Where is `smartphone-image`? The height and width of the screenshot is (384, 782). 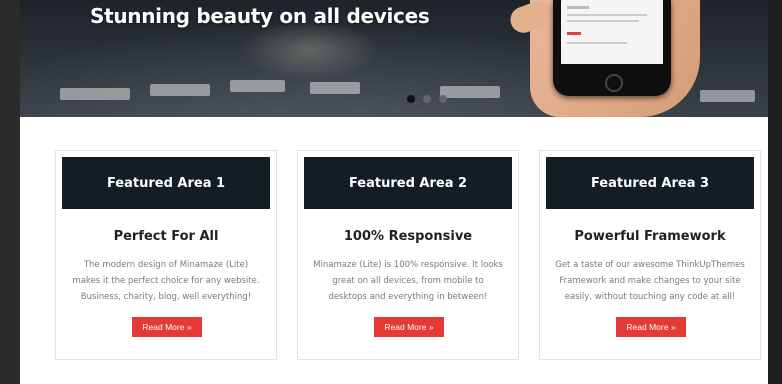 smartphone-image is located at coordinates (612, 48).